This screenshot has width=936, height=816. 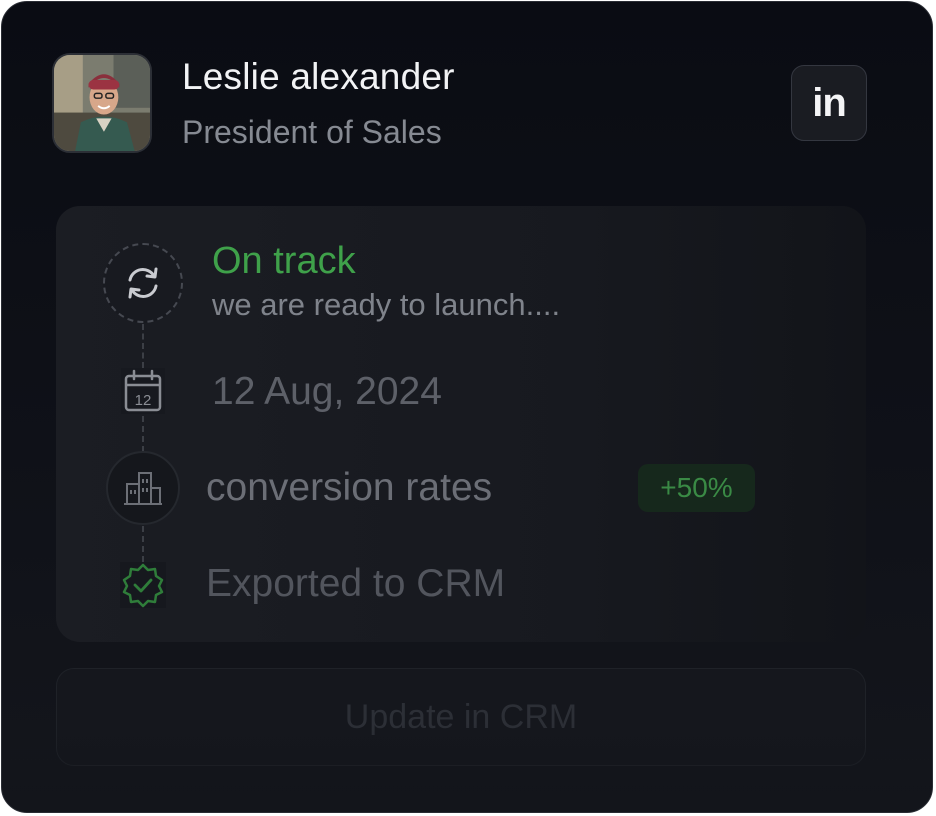 I want to click on metric-badge: +50%, so click(x=696, y=488).